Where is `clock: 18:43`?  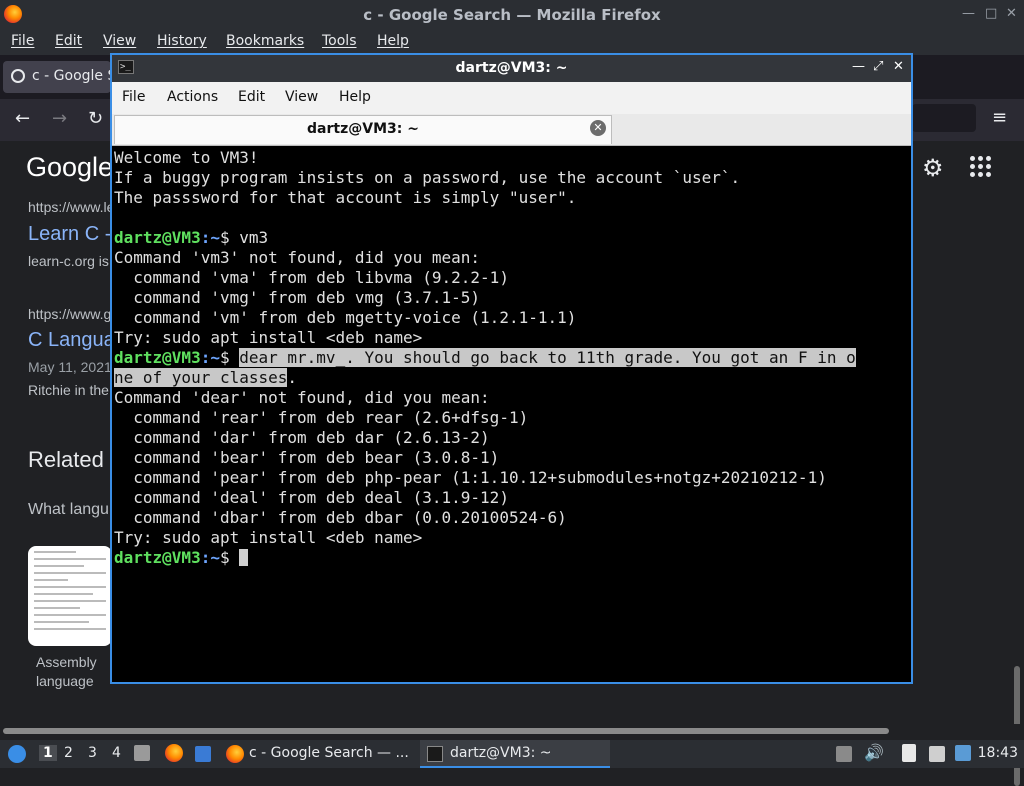 clock: 18:43 is located at coordinates (997, 753).